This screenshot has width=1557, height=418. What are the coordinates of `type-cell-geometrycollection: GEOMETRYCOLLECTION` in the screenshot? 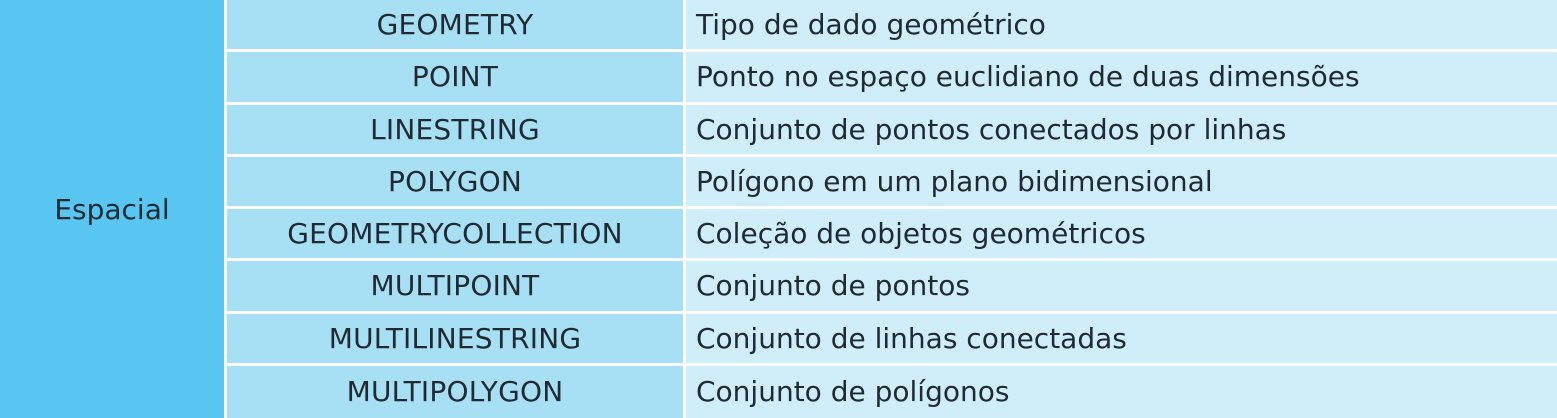 It's located at (456, 235).